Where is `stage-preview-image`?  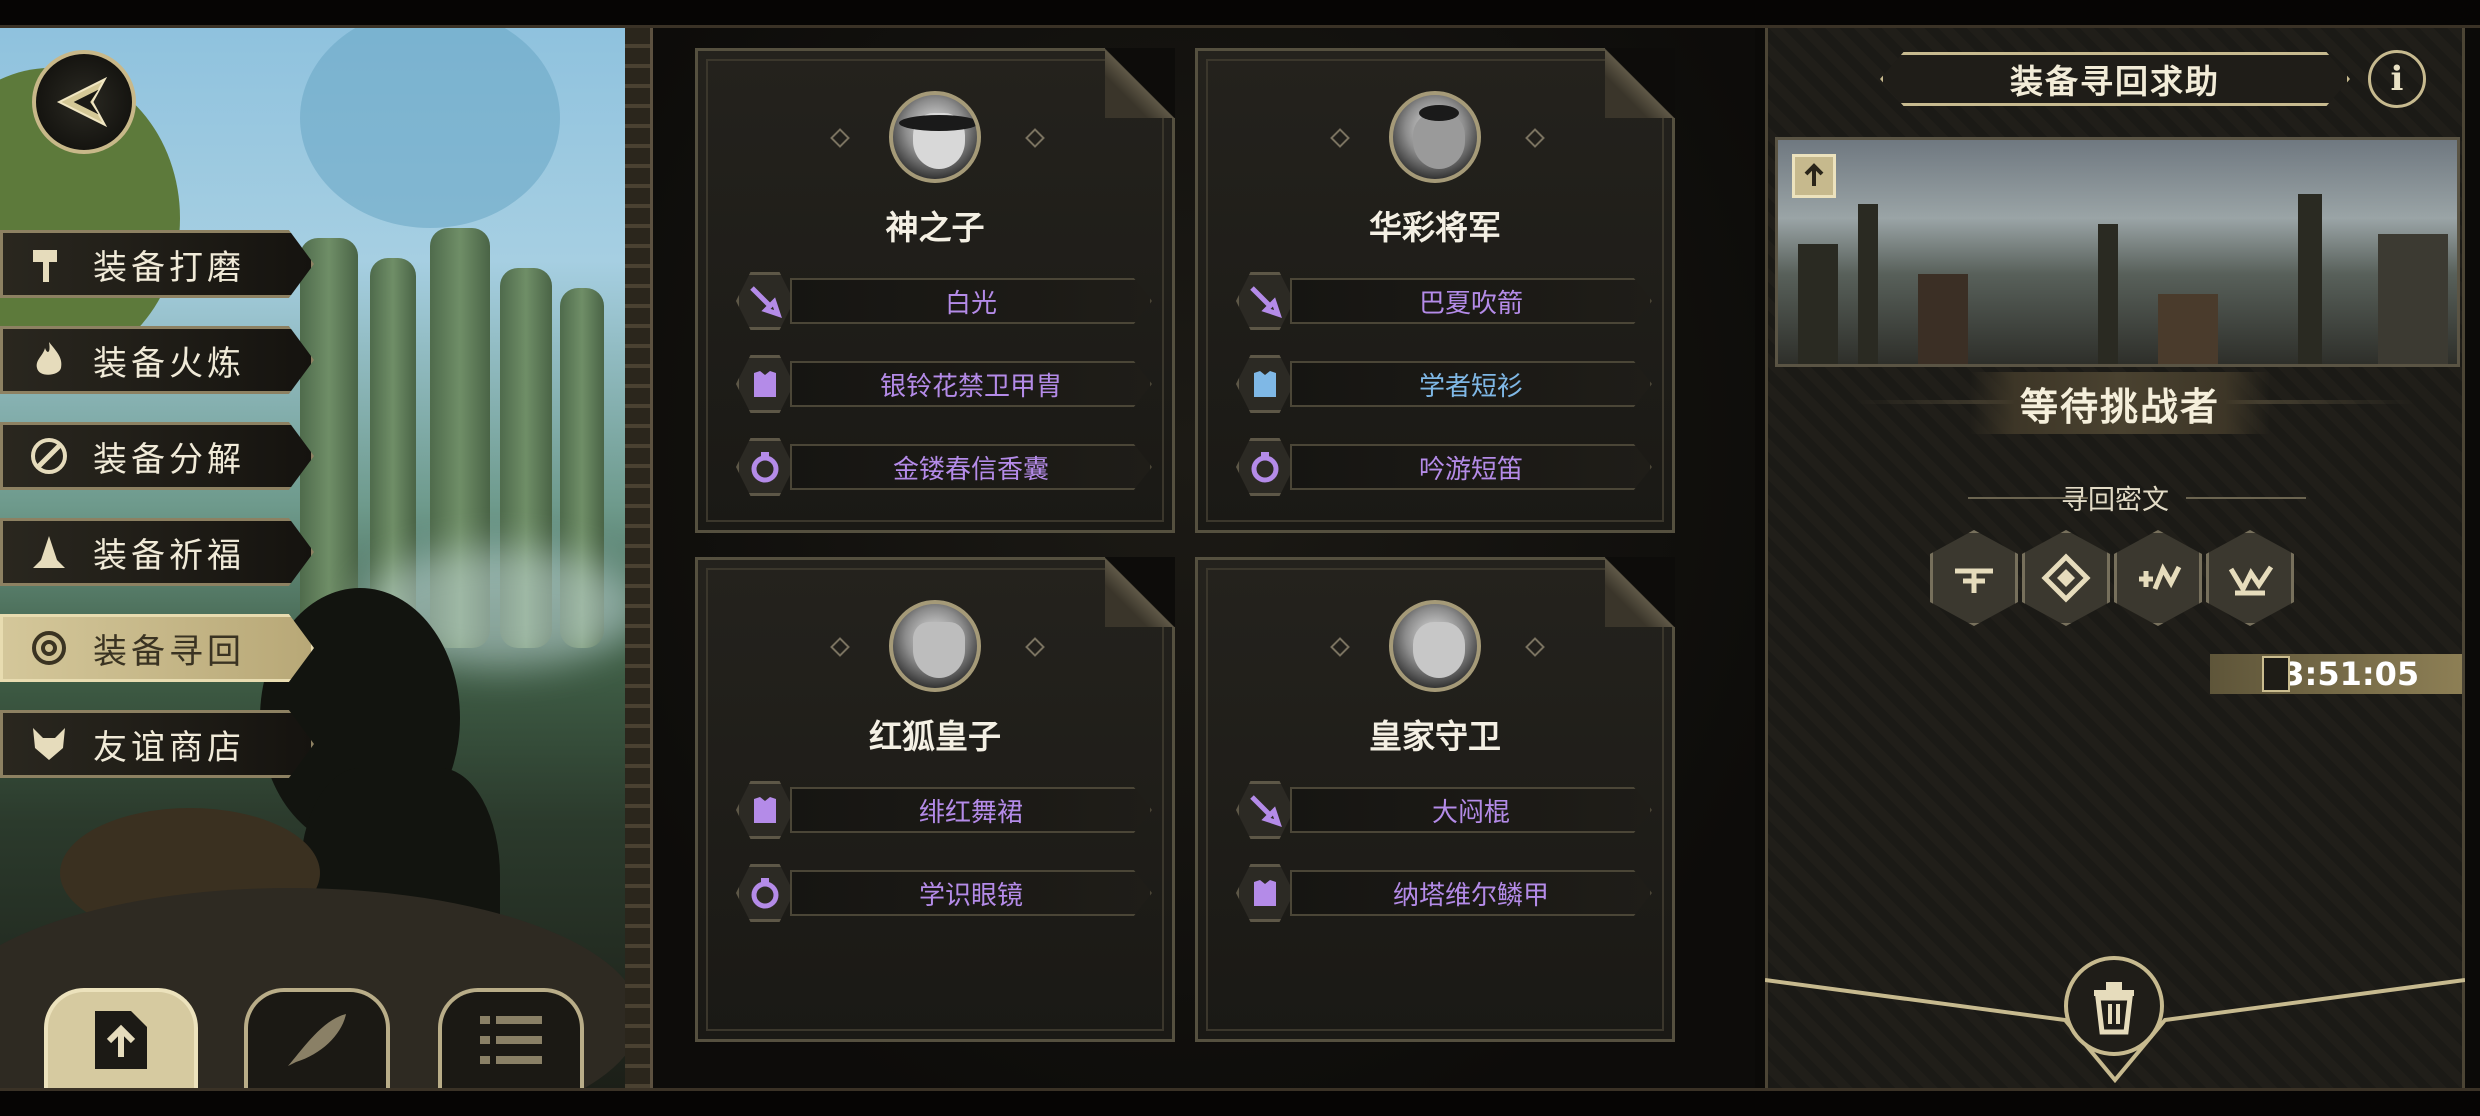 stage-preview-image is located at coordinates (2117, 252).